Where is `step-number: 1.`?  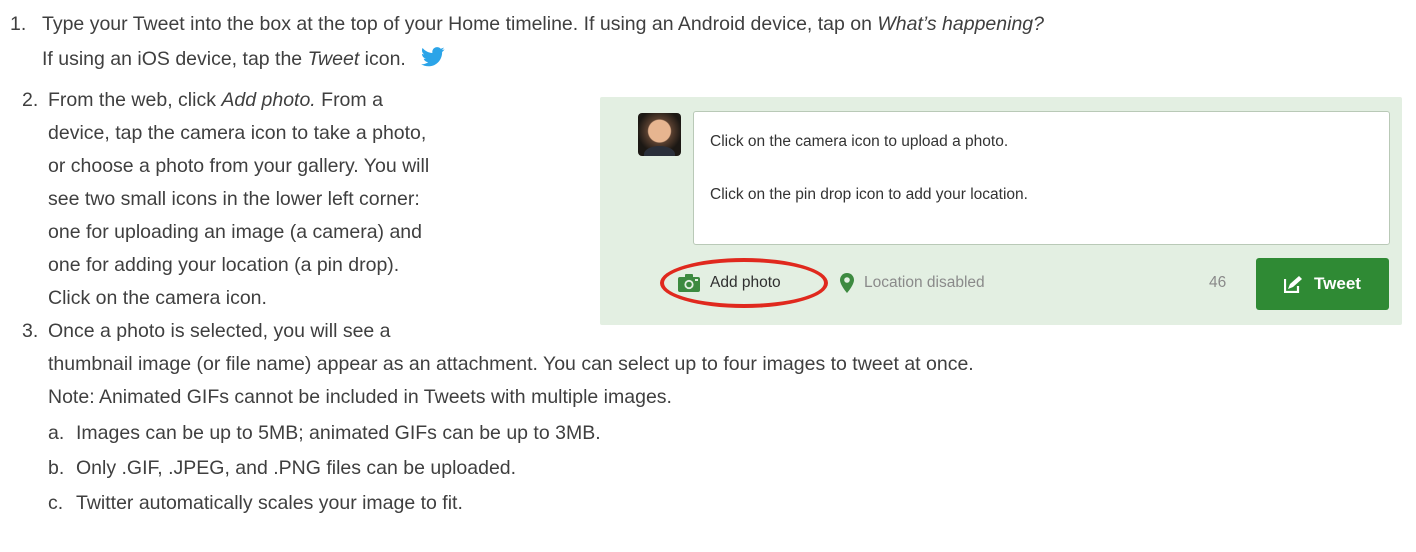
step-number: 1. is located at coordinates (18, 24).